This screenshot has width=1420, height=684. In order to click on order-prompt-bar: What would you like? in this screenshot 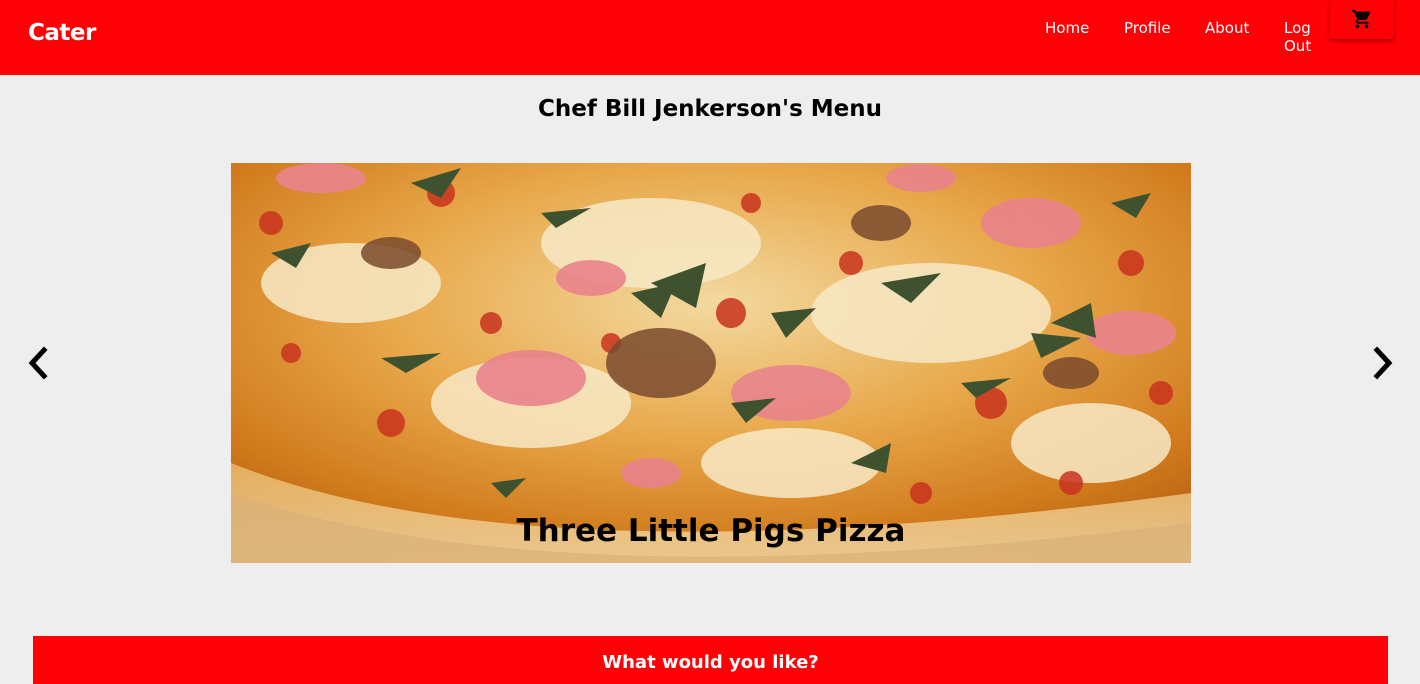, I will do `click(710, 660)`.